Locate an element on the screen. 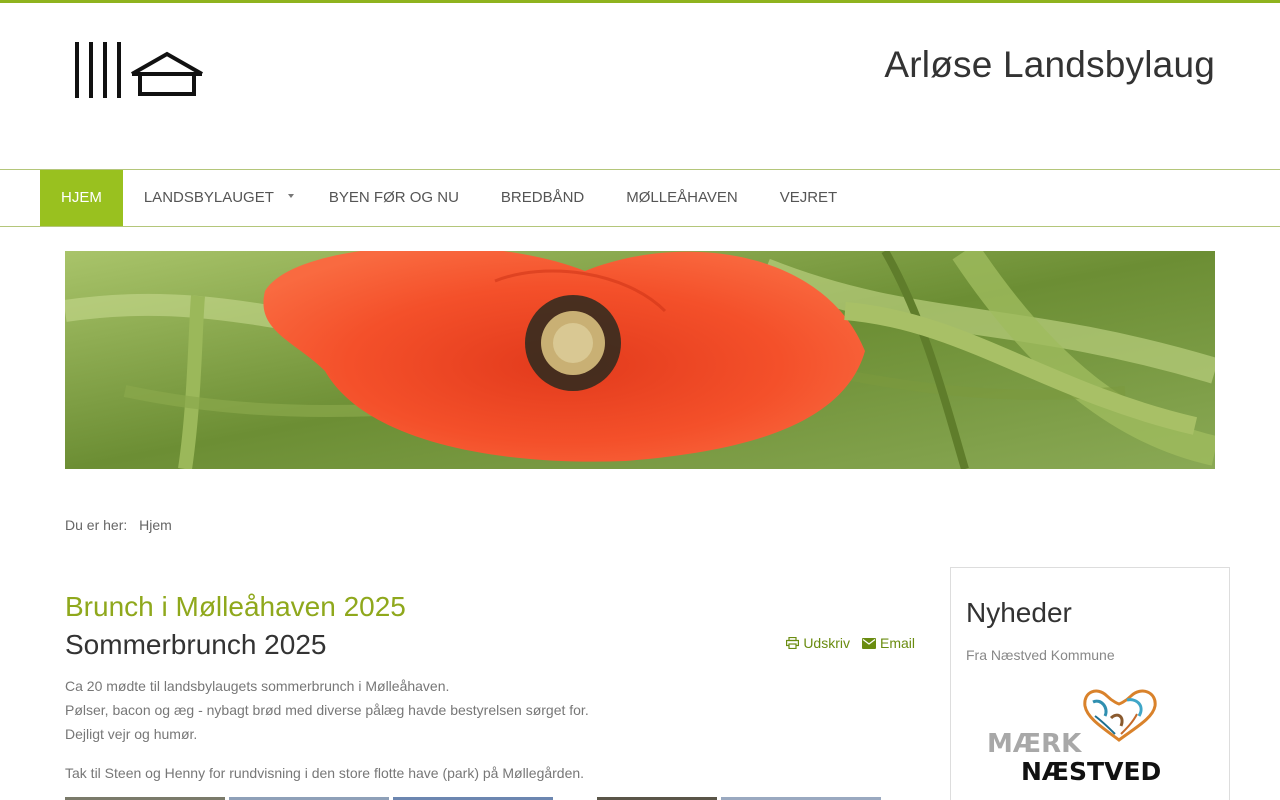 The height and width of the screenshot is (800, 1280). news-sidebar: Nyheder Fra Næstved Kommune MÆRK NÆSTVED is located at coordinates (1090, 683).